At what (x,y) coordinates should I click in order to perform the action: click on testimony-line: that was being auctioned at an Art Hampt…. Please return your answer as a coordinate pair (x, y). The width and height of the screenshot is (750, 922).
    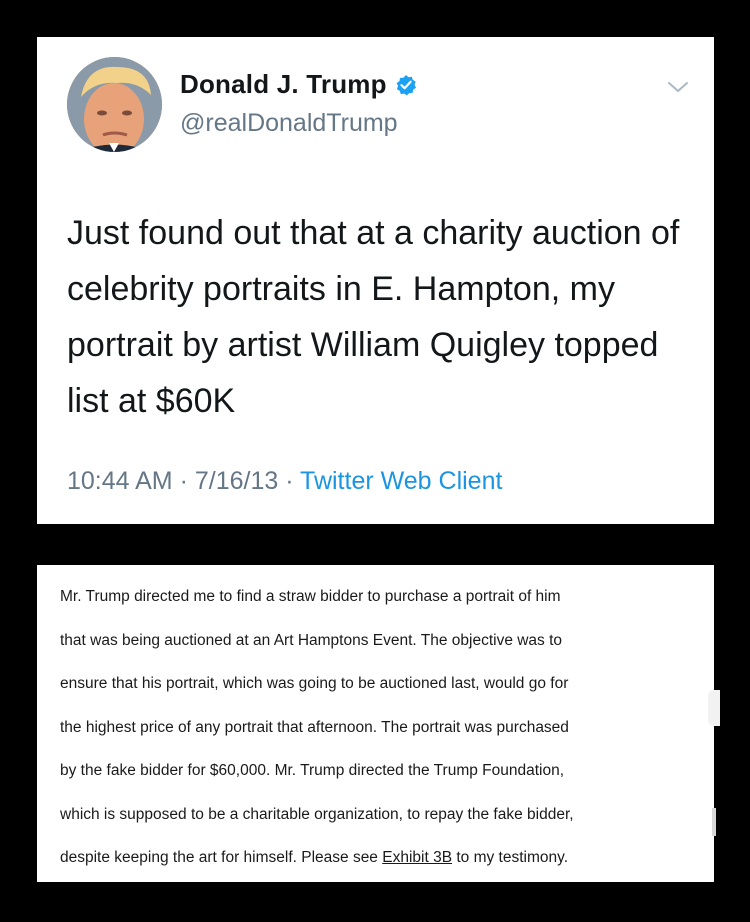
    Looking at the image, I should click on (311, 640).